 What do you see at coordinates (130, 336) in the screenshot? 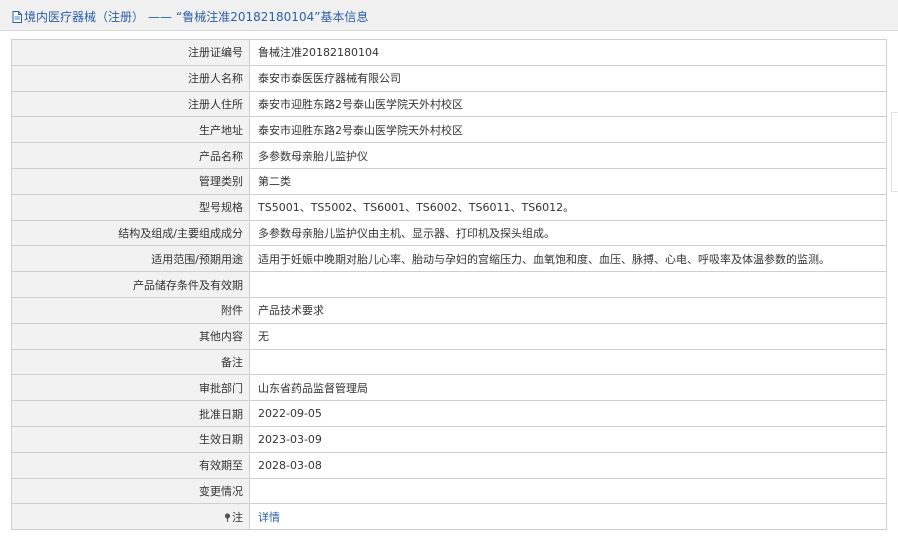
I see `row-label: 其他内容` at bounding box center [130, 336].